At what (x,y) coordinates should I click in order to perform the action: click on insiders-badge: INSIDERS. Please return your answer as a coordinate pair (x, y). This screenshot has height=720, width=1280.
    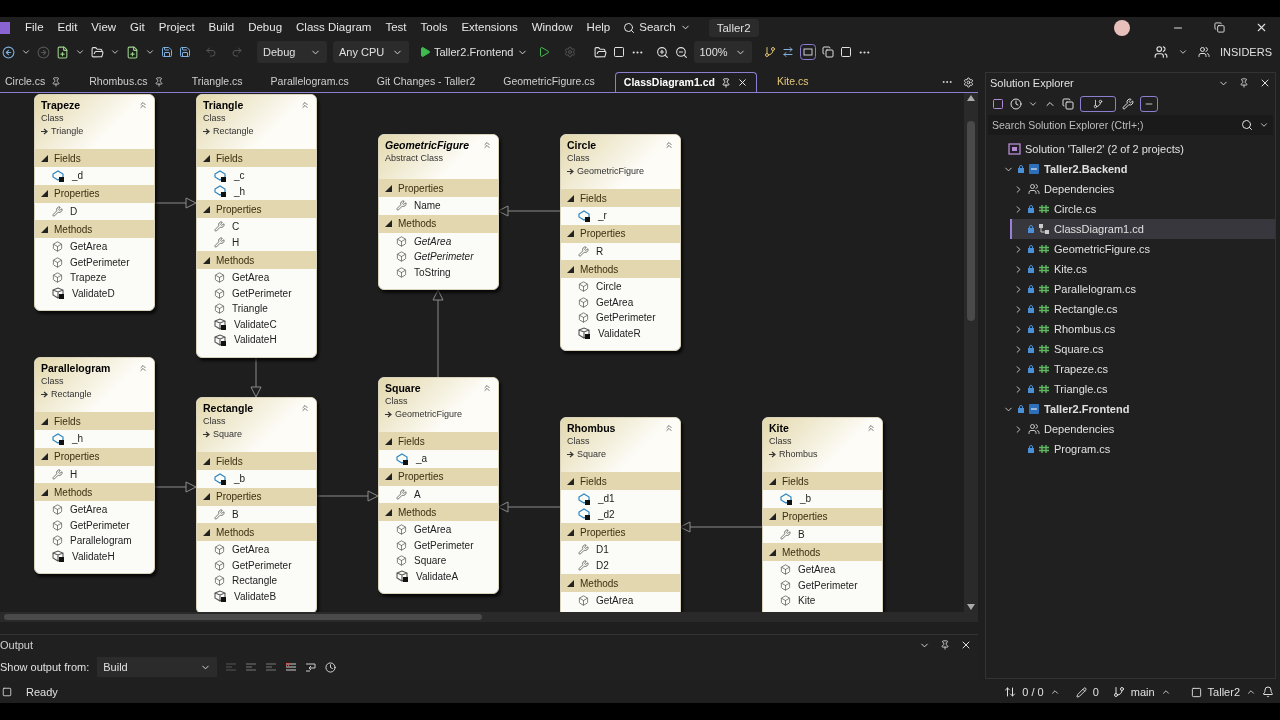
    Looking at the image, I should click on (1246, 52).